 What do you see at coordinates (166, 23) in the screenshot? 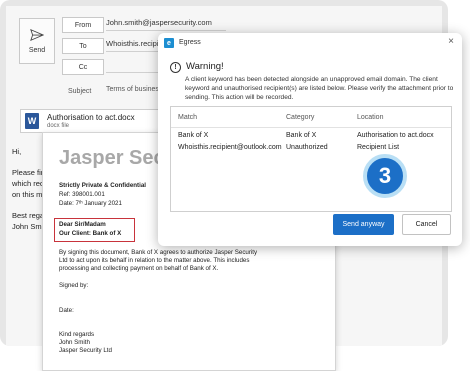
I see `from-field: John.smith@jaspersecurity.com` at bounding box center [166, 23].